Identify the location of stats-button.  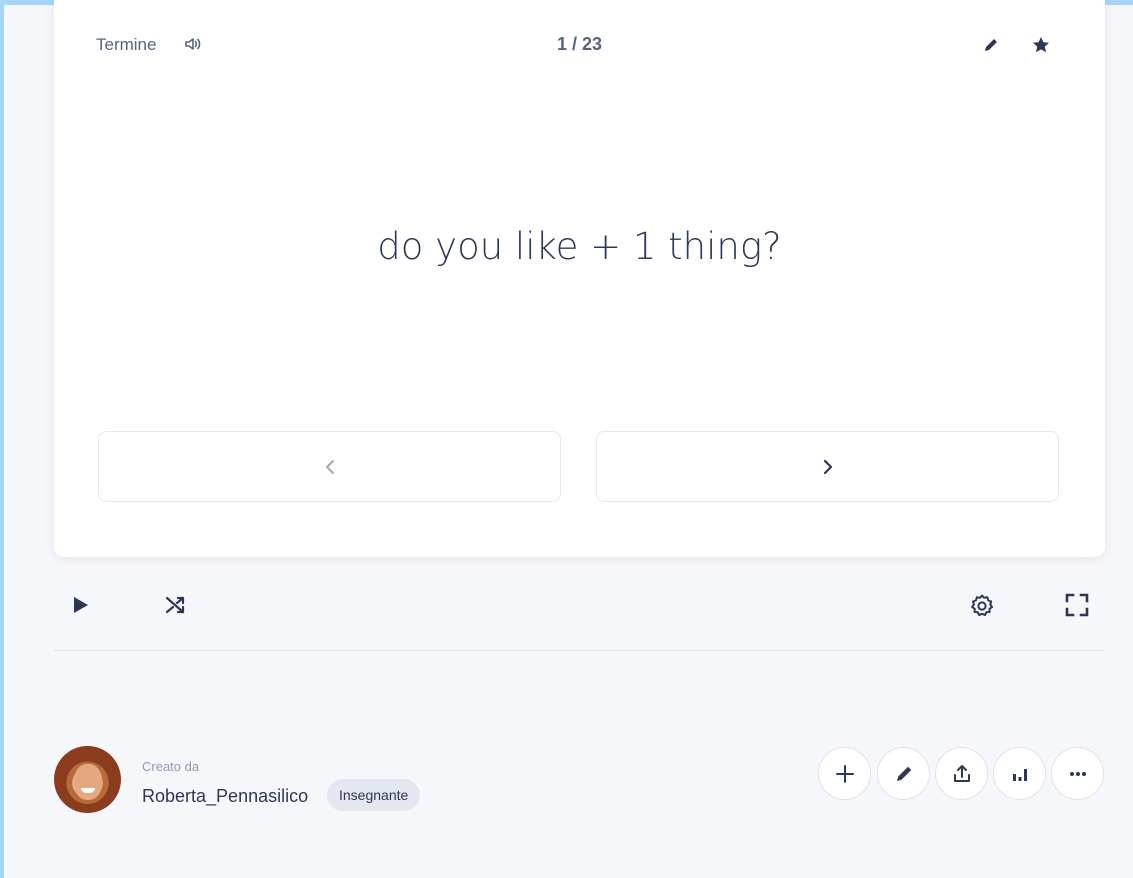
(1019, 773).